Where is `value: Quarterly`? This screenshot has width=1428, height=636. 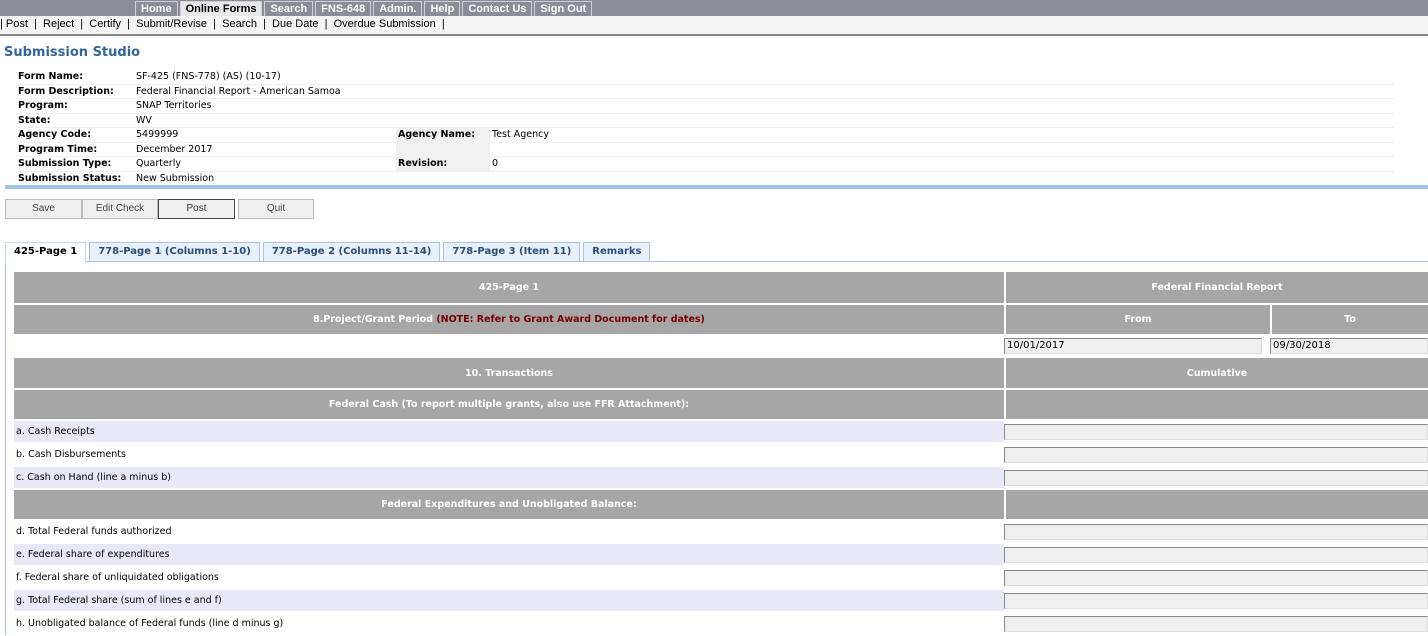
value: Quarterly is located at coordinates (265, 164).